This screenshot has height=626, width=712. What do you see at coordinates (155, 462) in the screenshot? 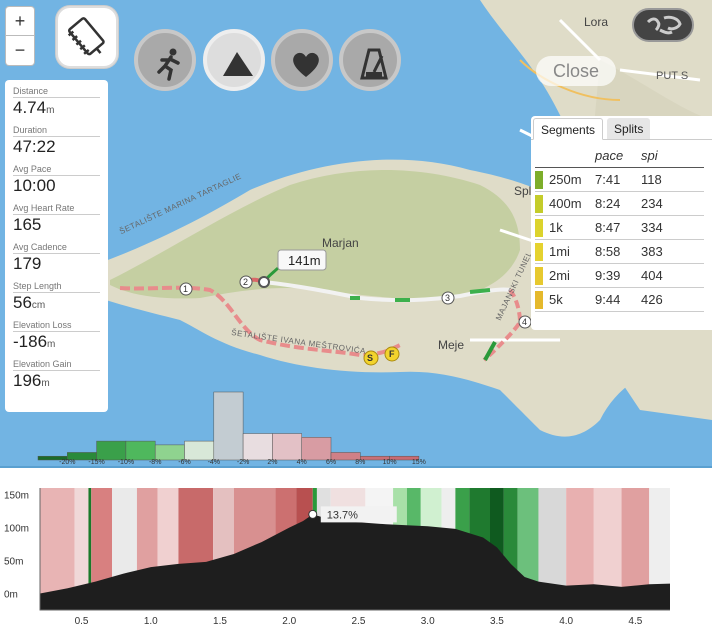
I see `histogram-tick-label: -8%` at bounding box center [155, 462].